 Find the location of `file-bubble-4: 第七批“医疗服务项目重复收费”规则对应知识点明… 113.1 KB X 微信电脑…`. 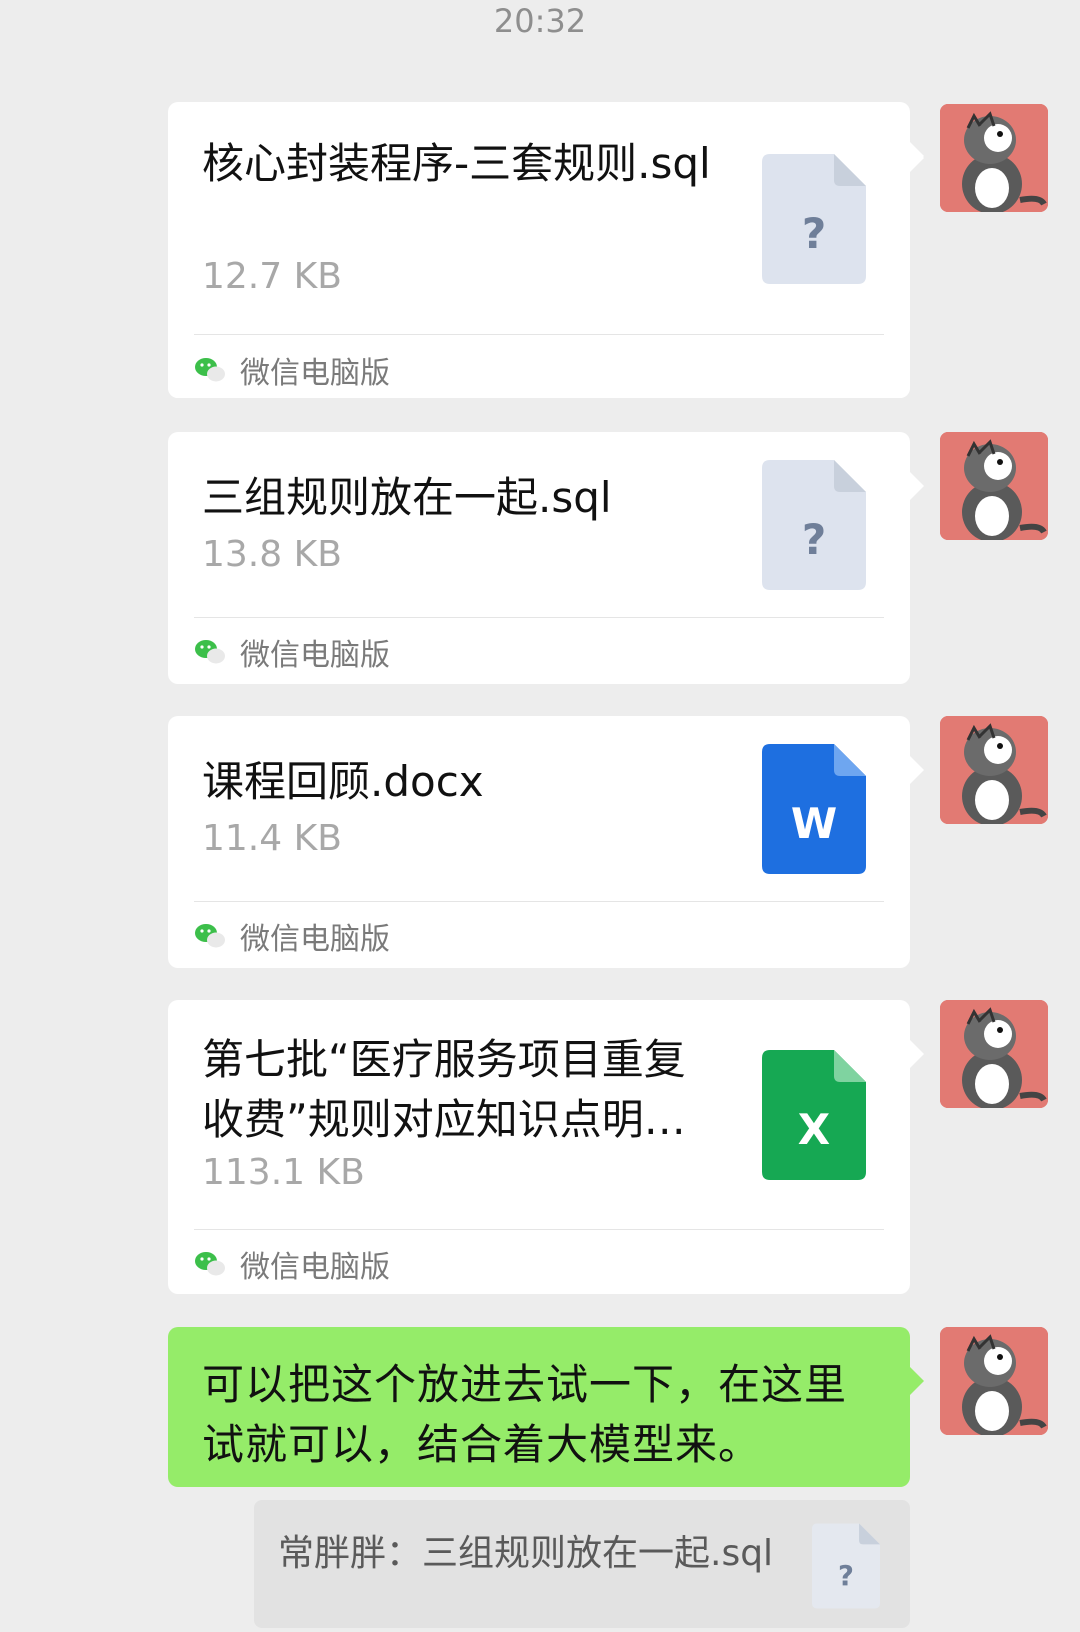

file-bubble-4: 第七批“医疗服务项目重复收费”规则对应知识点明… 113.1 KB X 微信电脑… is located at coordinates (546, 1147).